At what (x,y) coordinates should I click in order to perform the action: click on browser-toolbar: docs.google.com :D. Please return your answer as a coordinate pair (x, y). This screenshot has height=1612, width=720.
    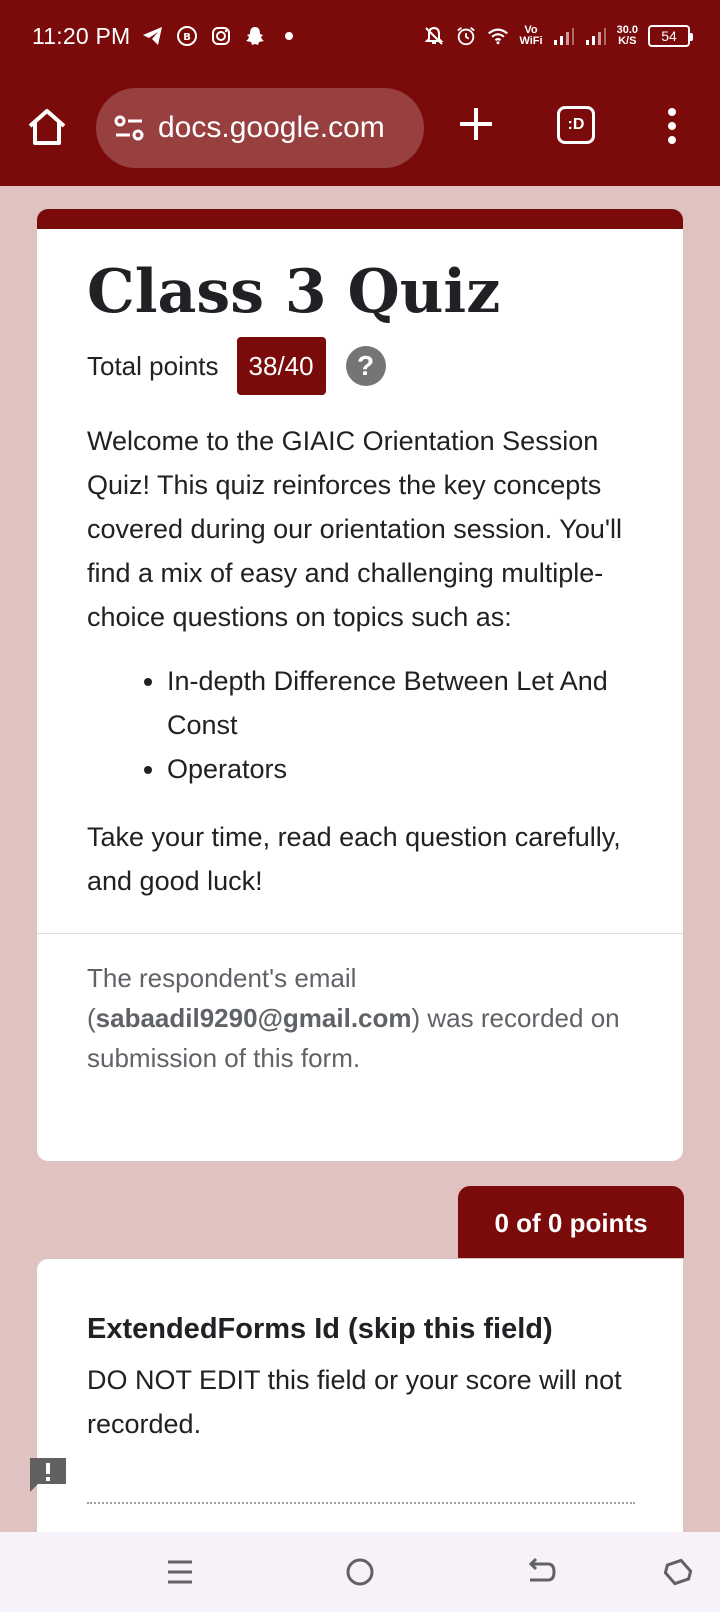
    Looking at the image, I should click on (360, 129).